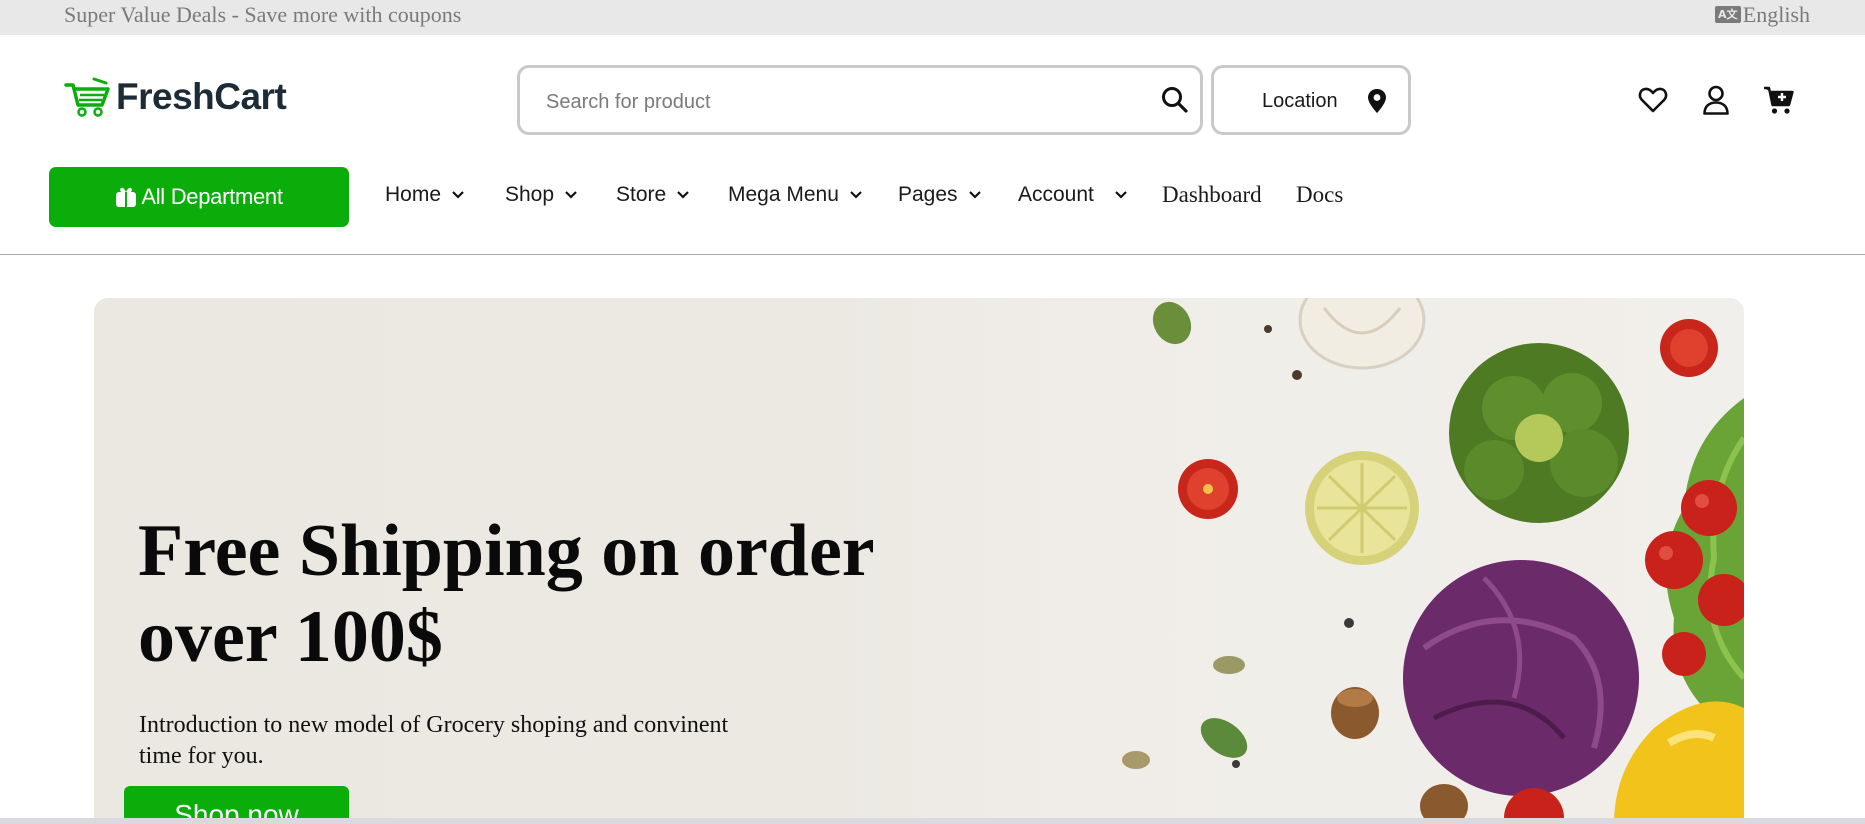  I want to click on nav-mega-menu: Mega Menu, so click(795, 195).